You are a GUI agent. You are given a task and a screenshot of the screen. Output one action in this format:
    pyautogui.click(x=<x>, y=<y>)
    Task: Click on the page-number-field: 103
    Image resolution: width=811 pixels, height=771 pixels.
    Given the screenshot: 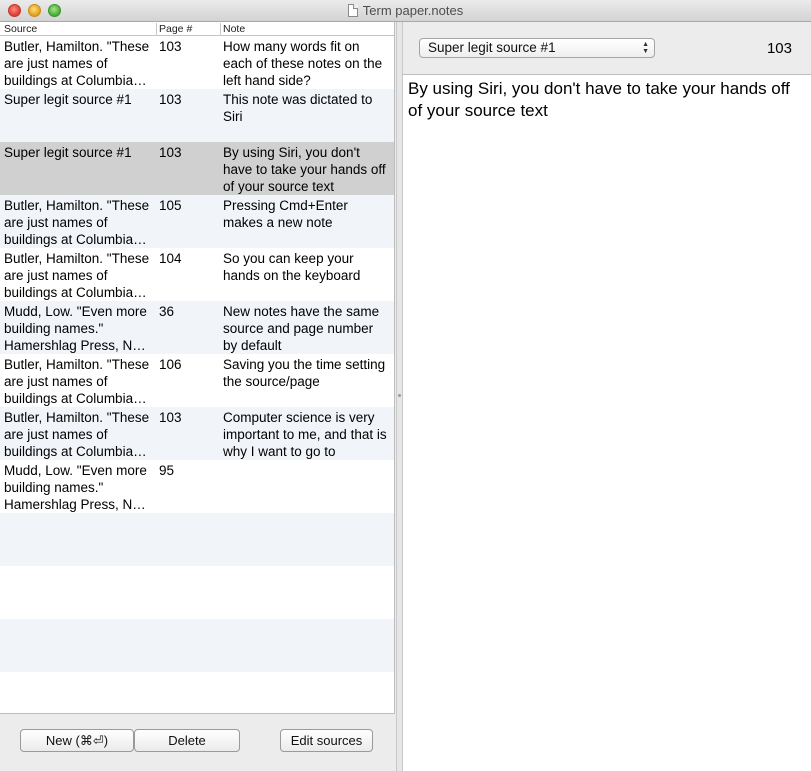 What is the action you would take?
    pyautogui.click(x=779, y=48)
    